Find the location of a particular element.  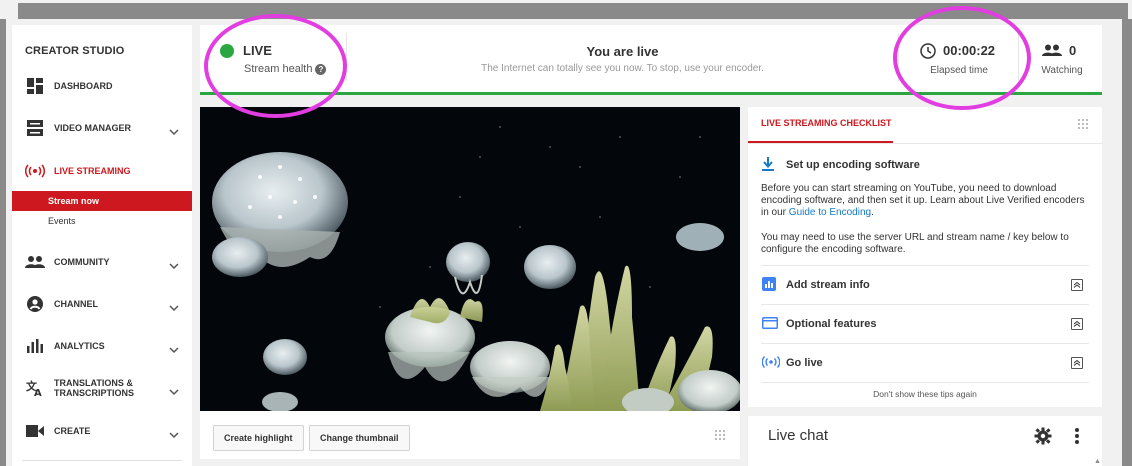

headline: You are live is located at coordinates (622, 51).